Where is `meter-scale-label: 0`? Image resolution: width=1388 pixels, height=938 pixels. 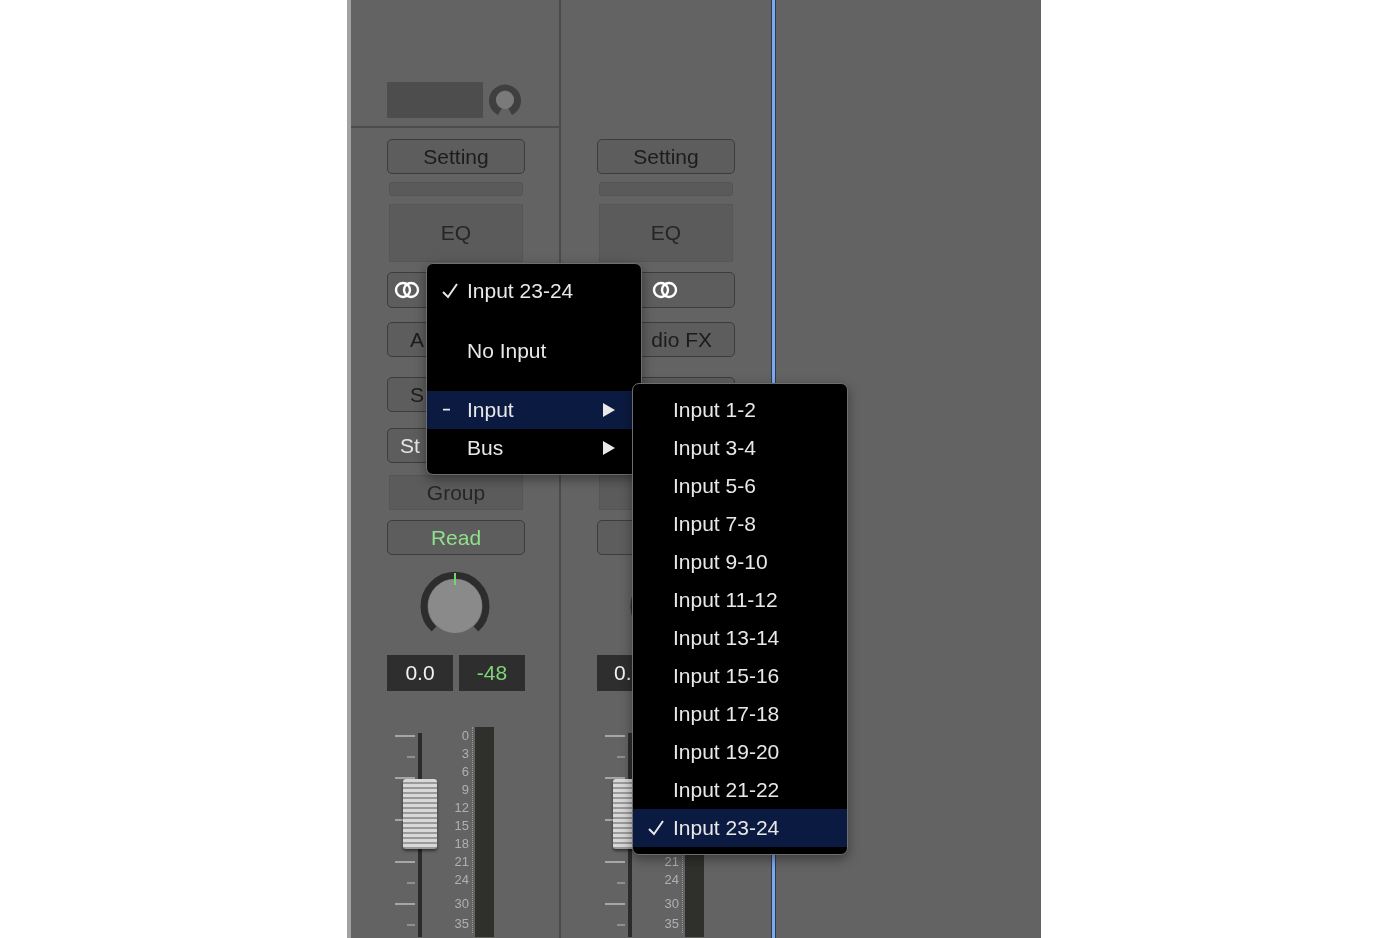 meter-scale-label: 0 is located at coordinates (465, 736).